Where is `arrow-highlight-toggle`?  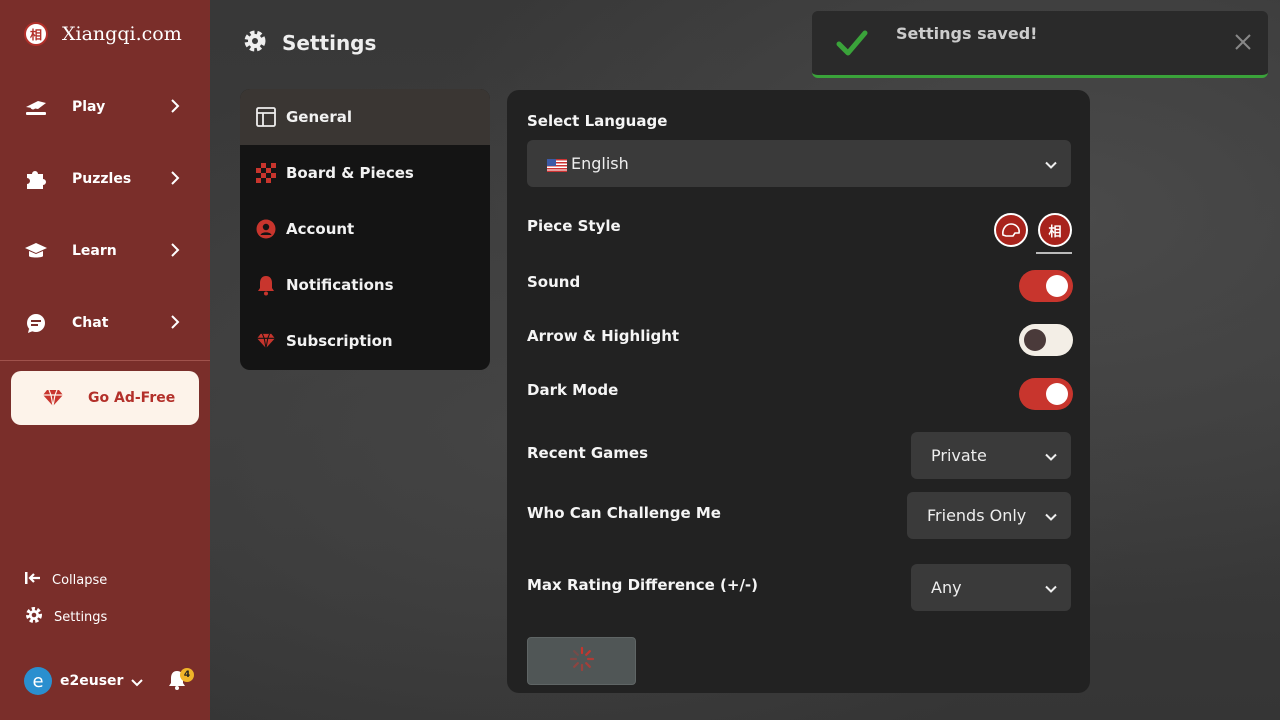
arrow-highlight-toggle is located at coordinates (1046, 340).